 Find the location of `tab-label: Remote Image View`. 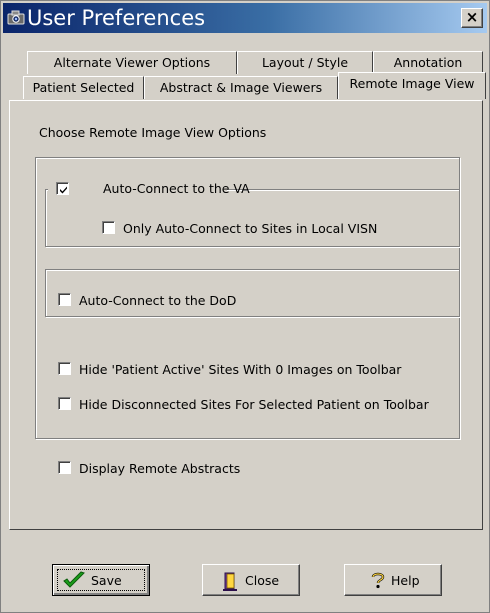

tab-label: Remote Image View is located at coordinates (412, 83).